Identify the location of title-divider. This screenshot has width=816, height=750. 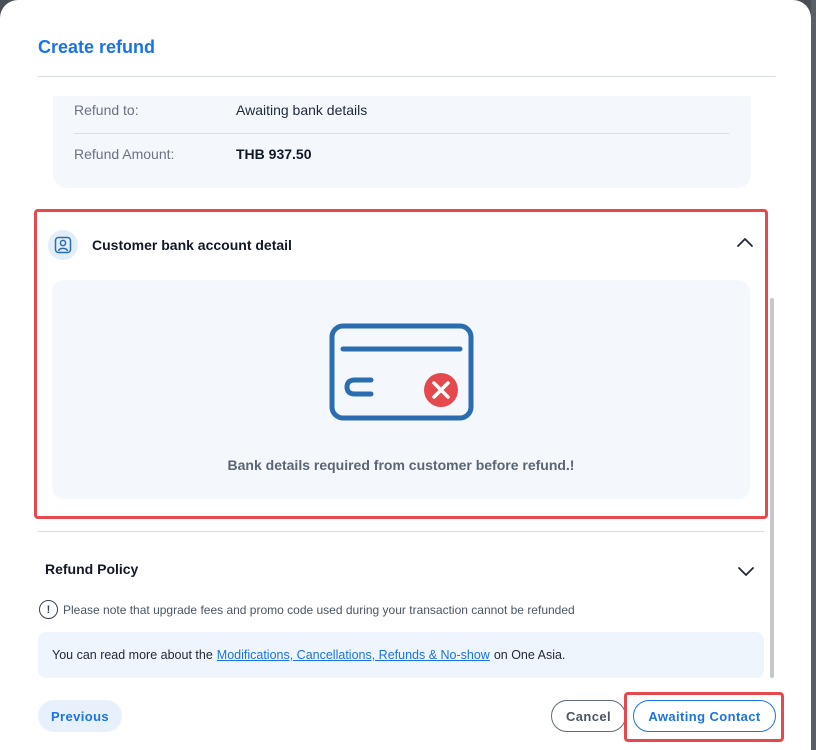
(407, 76).